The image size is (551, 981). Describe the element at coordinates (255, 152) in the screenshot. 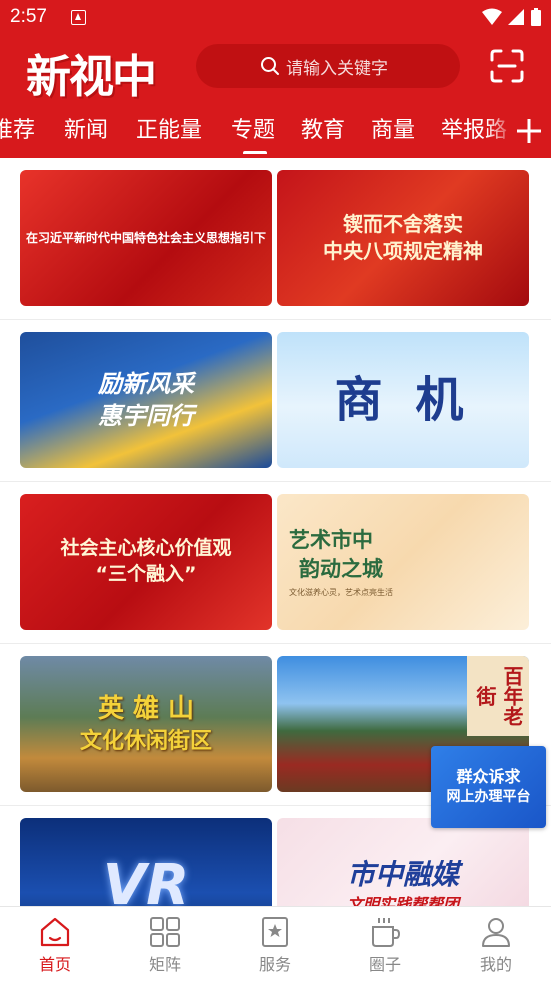

I see `active-tab-indicator` at that location.